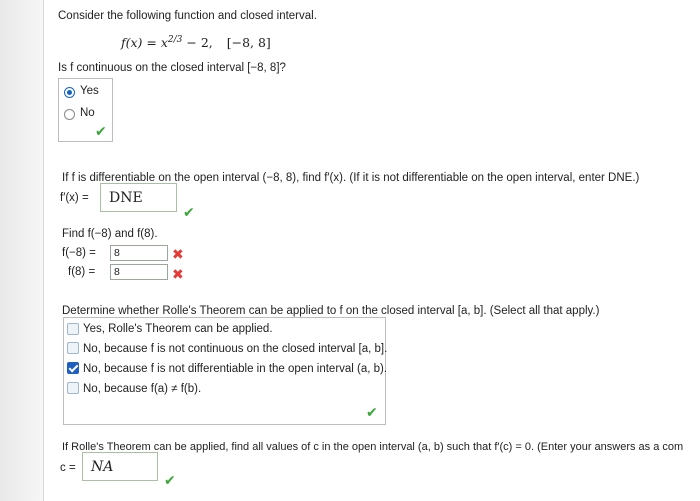  What do you see at coordinates (144, 43) in the screenshot?
I see `function-base: f(x) = x` at bounding box center [144, 43].